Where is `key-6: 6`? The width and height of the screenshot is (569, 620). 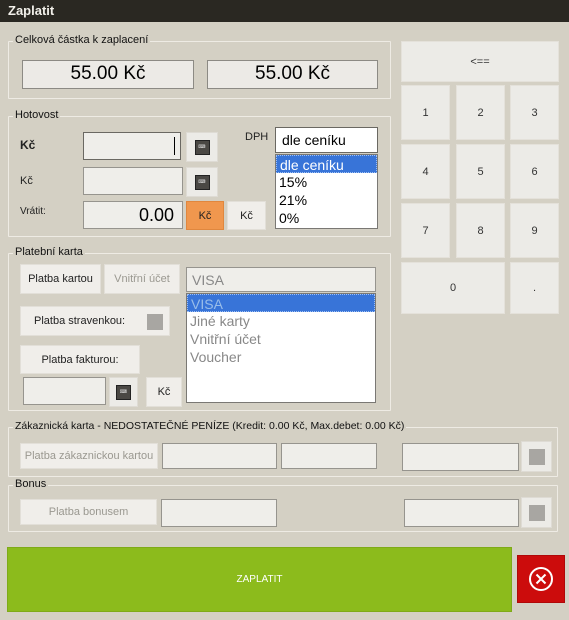
key-6: 6 is located at coordinates (534, 171).